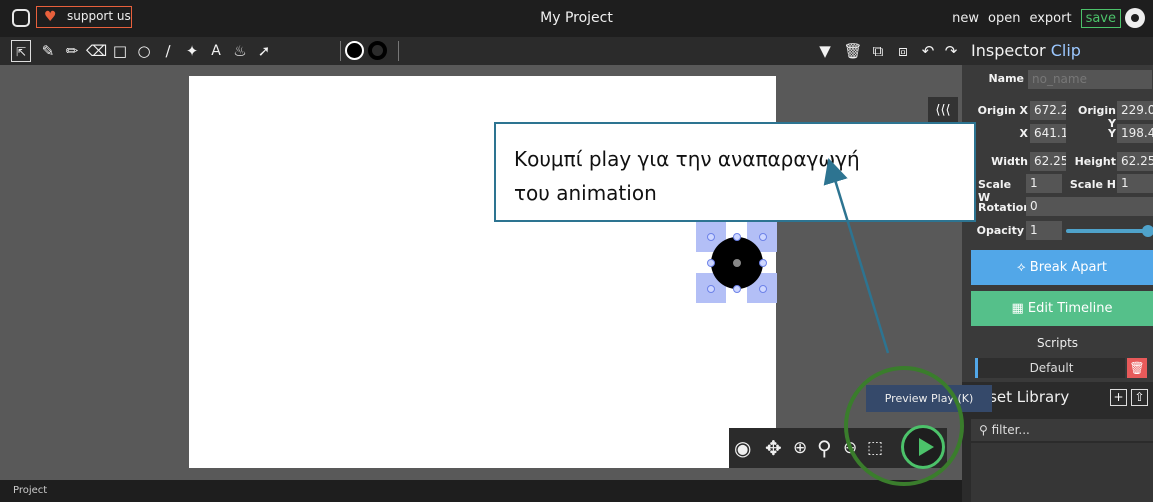 Image resolution: width=1153 pixels, height=502 pixels. What do you see at coordinates (893, 322) in the screenshot?
I see `annotation-overlay` at bounding box center [893, 322].